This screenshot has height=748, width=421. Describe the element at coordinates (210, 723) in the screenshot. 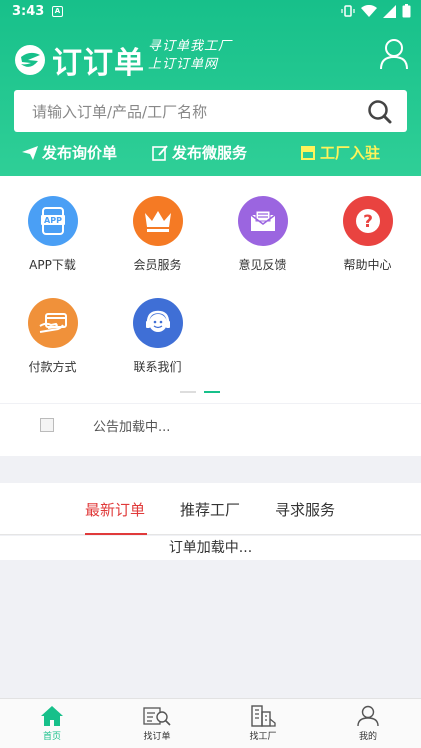

I see `bottom-nav: 首页 找订单 找工厂 我的` at that location.